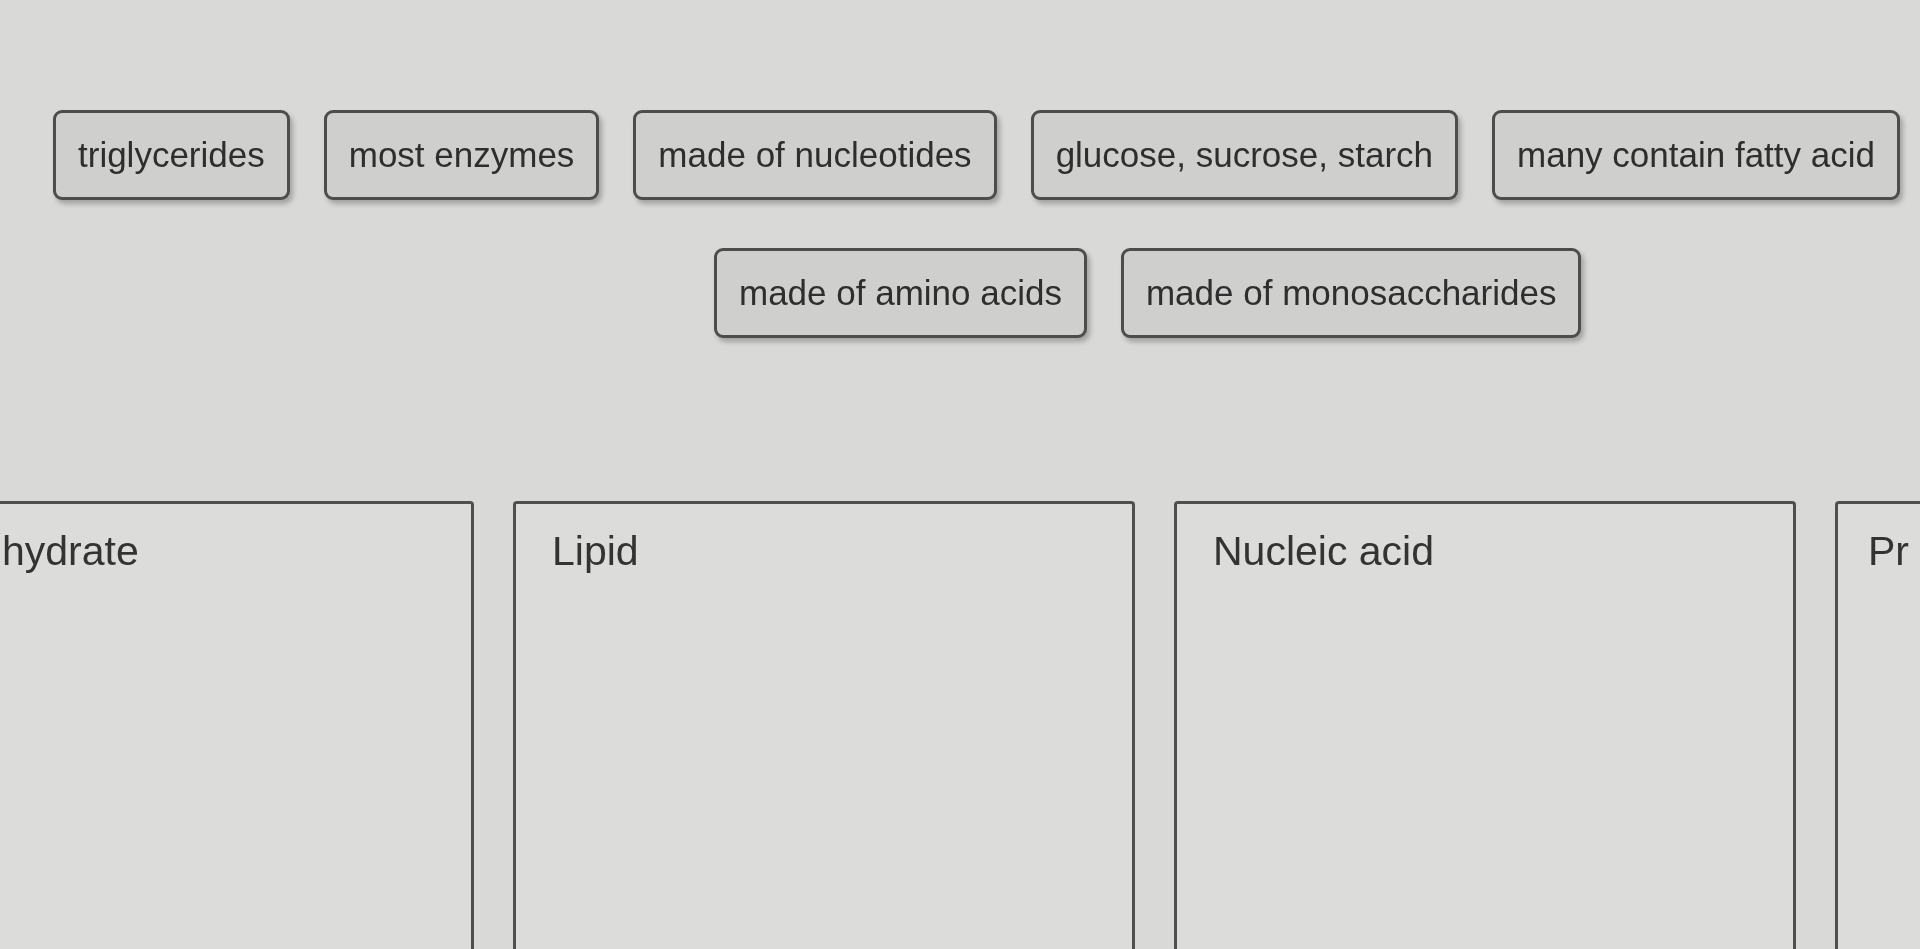 The image size is (1920, 949). Describe the element at coordinates (461, 155) in the screenshot. I see `answer-tile: most enzymes` at that location.